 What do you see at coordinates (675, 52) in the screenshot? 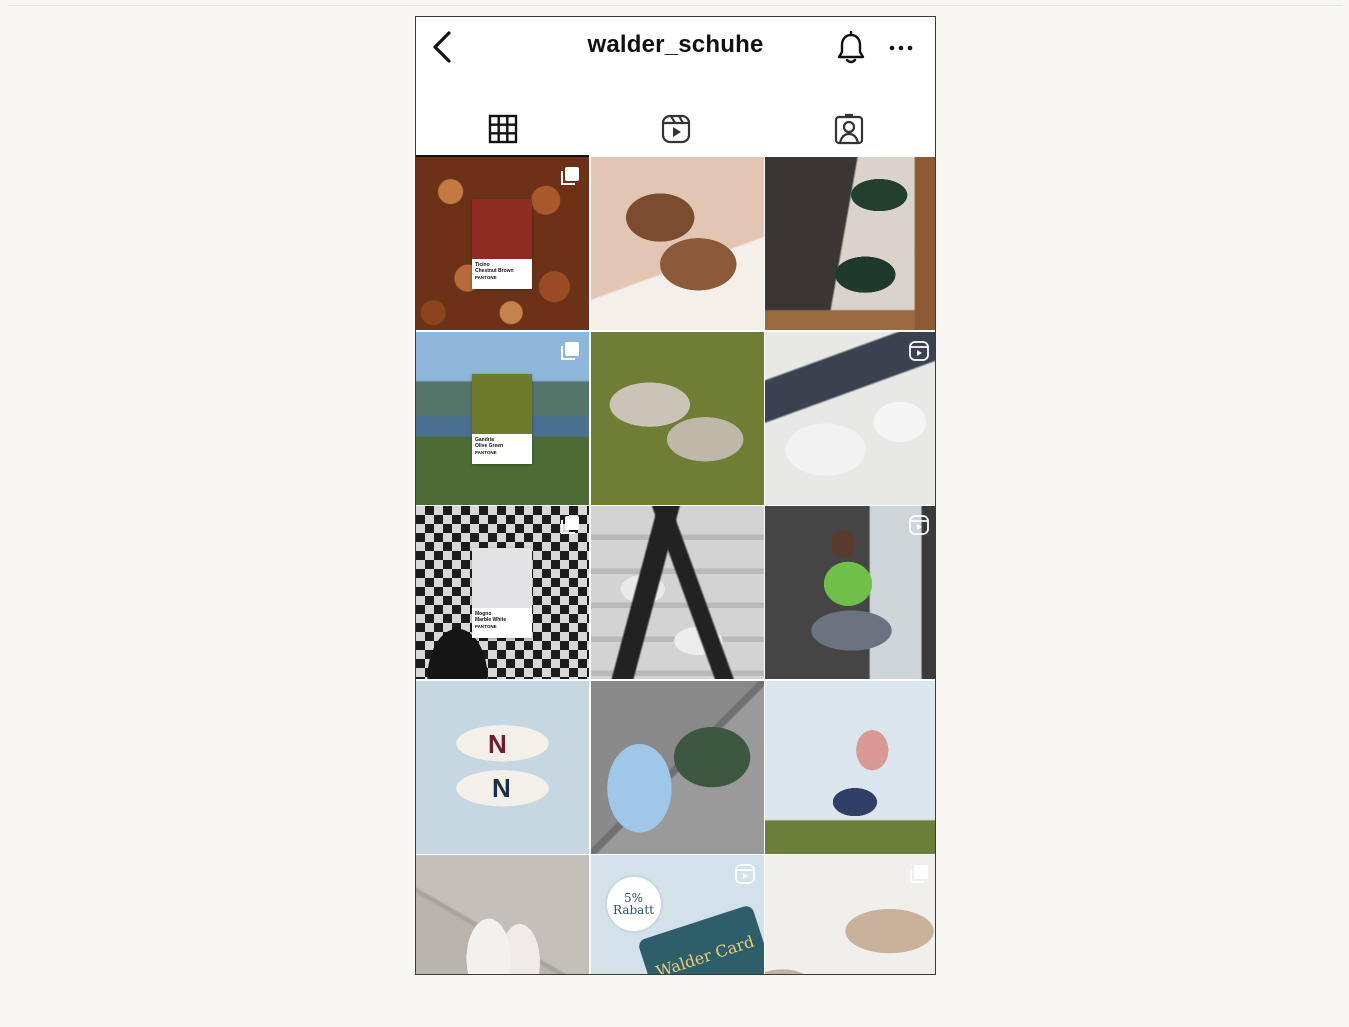
I see `profile-header: walder_schuhe` at bounding box center [675, 52].